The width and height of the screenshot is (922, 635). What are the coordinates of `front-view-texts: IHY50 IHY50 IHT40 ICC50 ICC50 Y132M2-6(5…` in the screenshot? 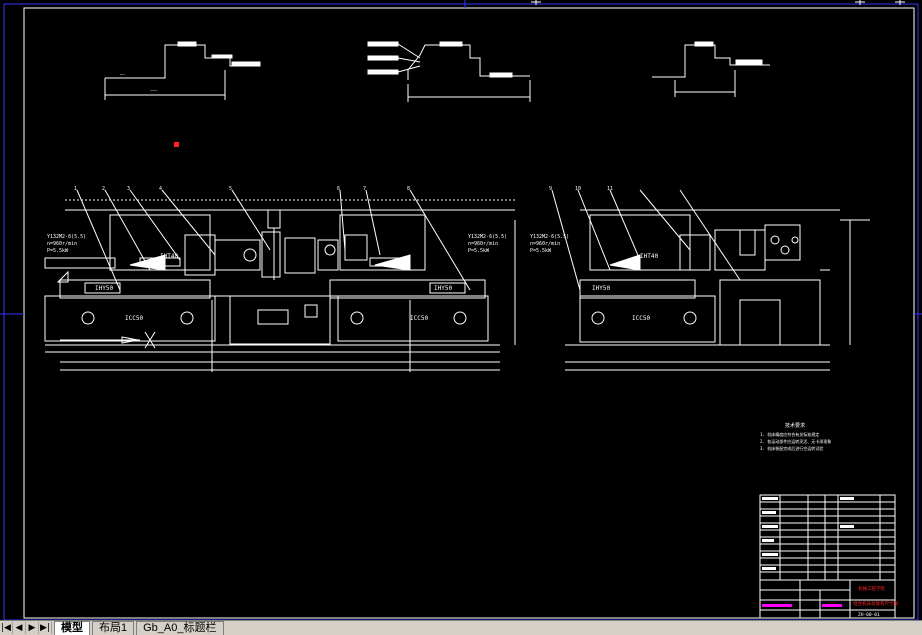 It's located at (277, 278).